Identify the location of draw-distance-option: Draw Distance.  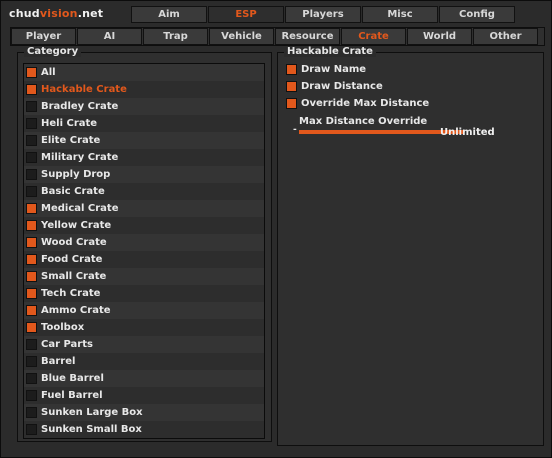
(334, 86).